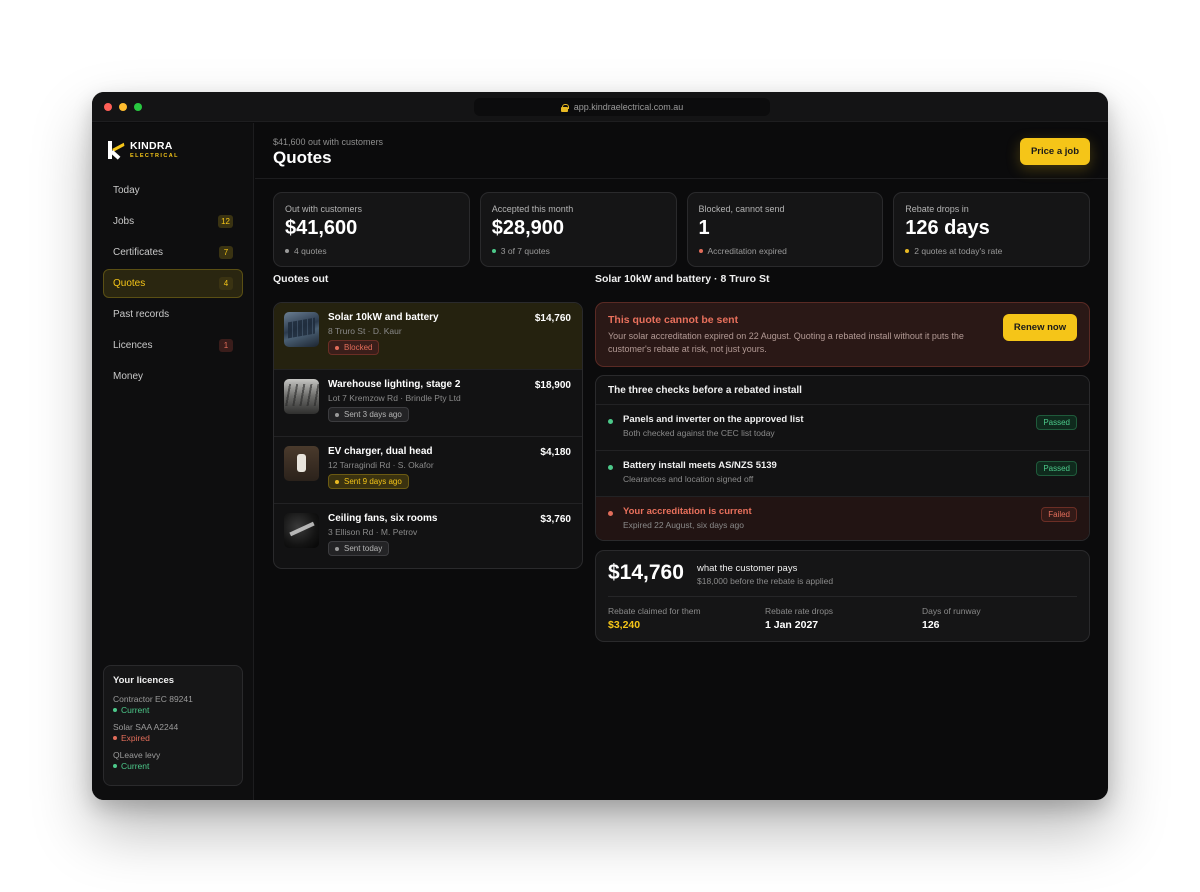 This screenshot has height=892, width=1200. Describe the element at coordinates (321, 228) in the screenshot. I see `stat-value: $41,600` at that location.